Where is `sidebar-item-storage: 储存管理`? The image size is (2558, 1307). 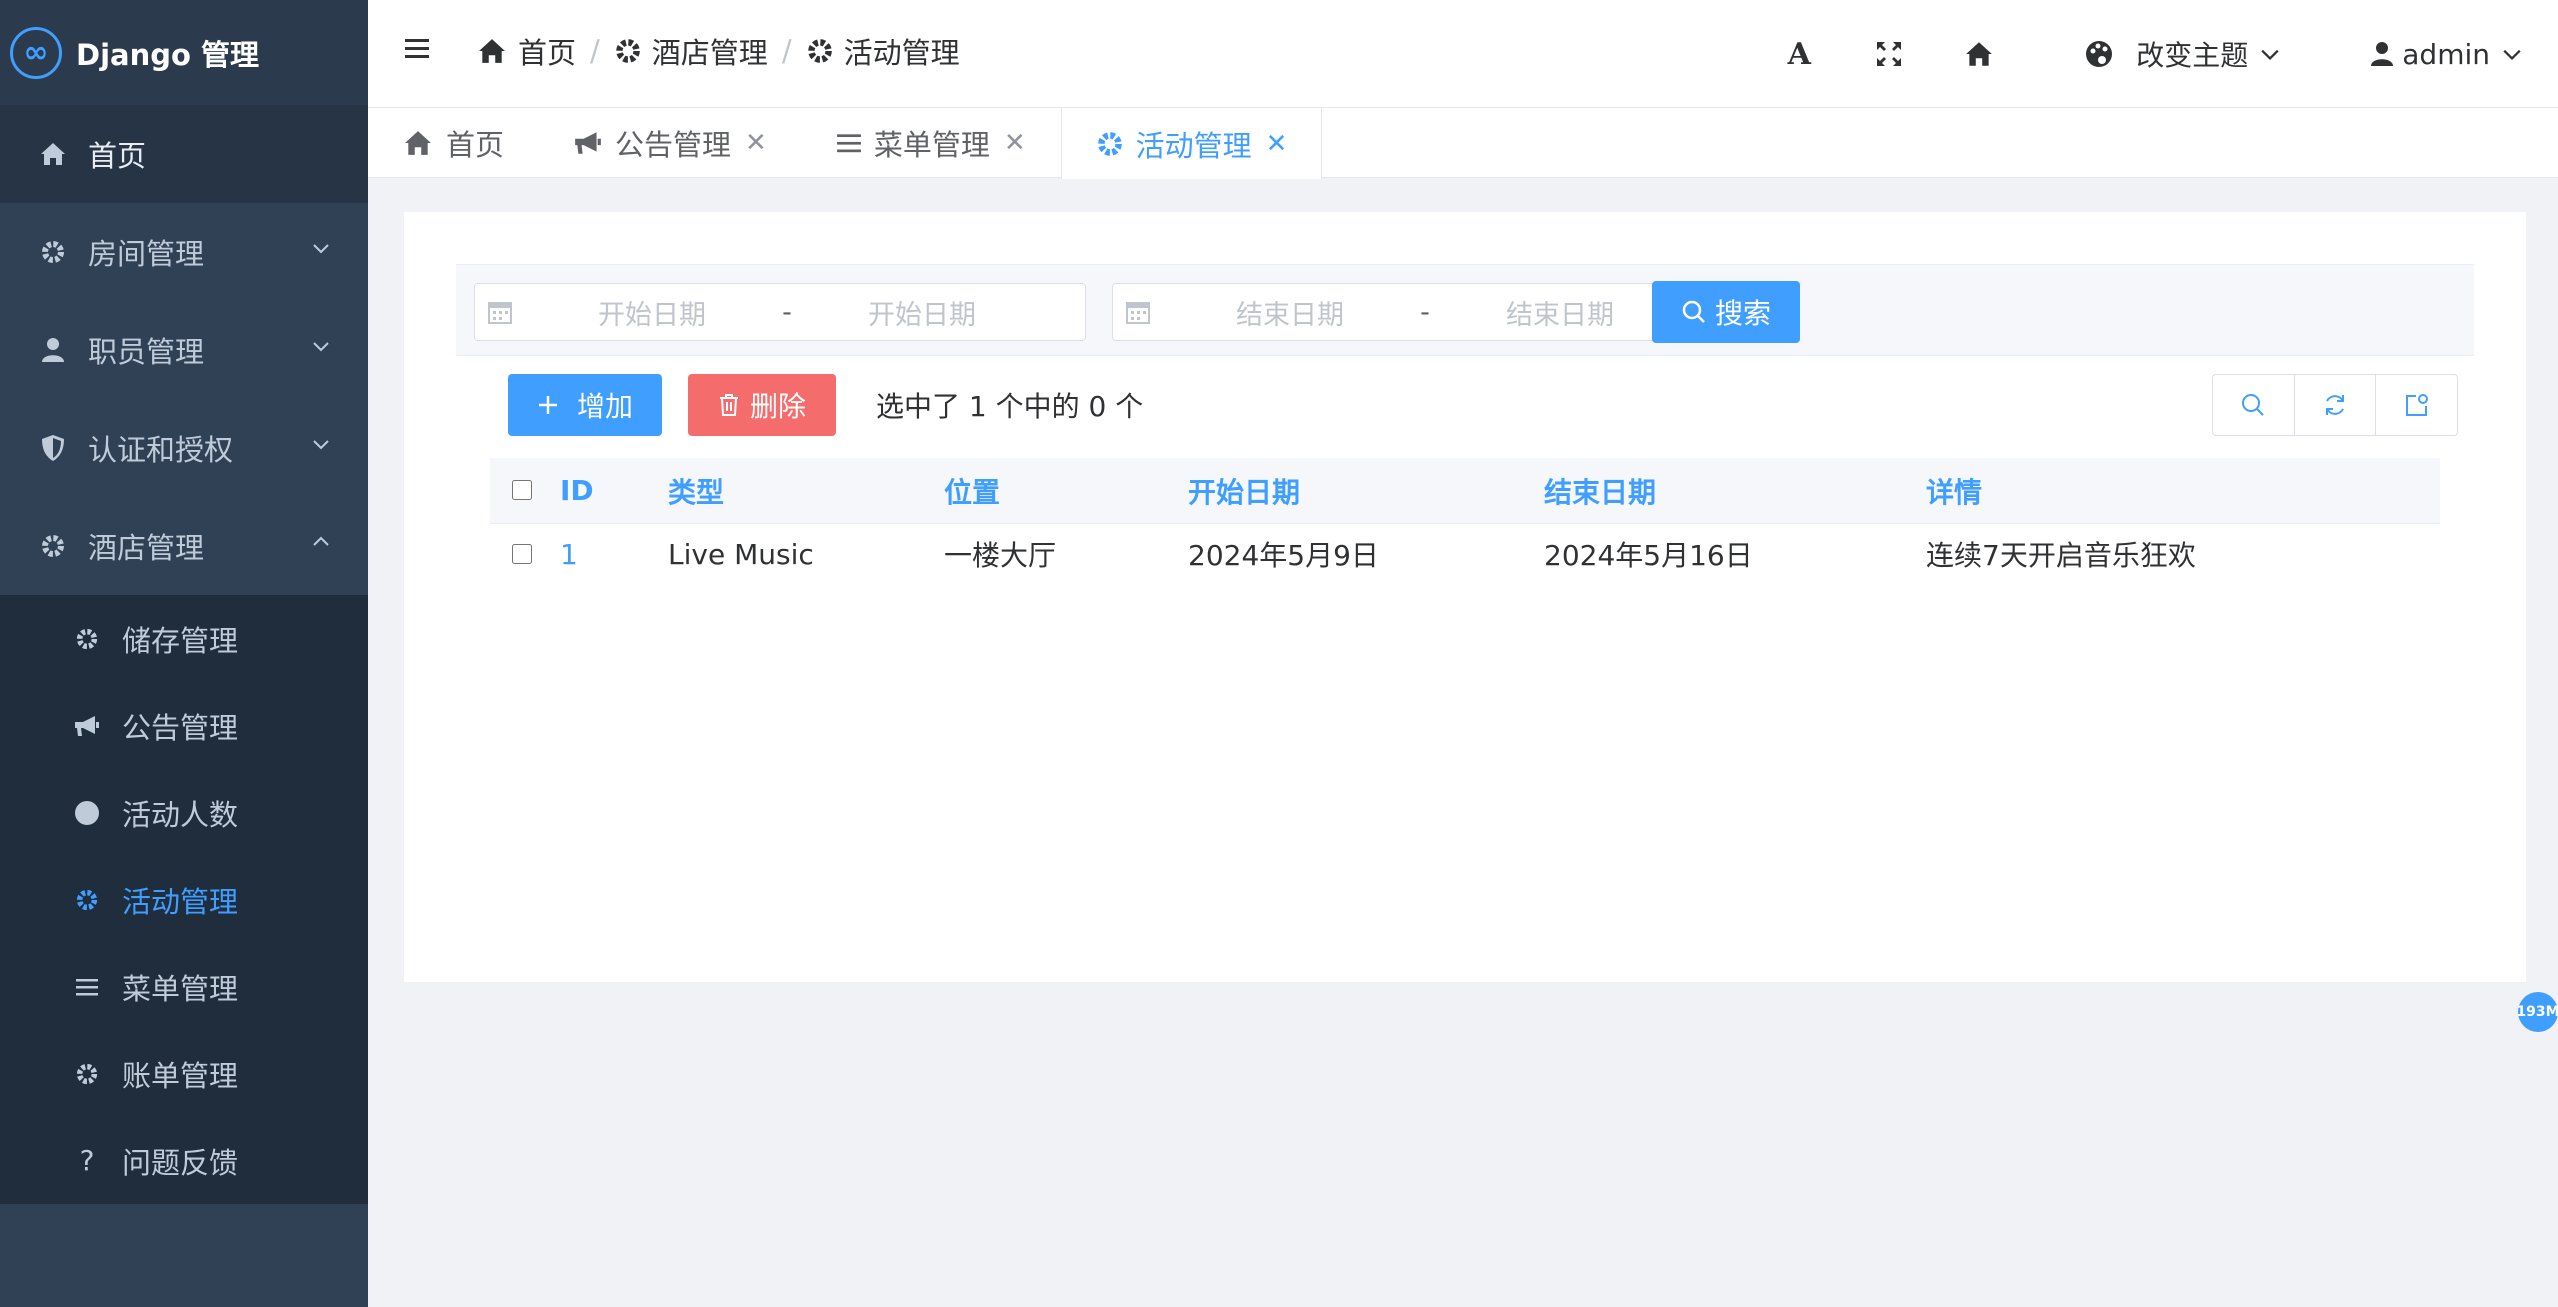
sidebar-item-storage: 储存管理 is located at coordinates (184, 638).